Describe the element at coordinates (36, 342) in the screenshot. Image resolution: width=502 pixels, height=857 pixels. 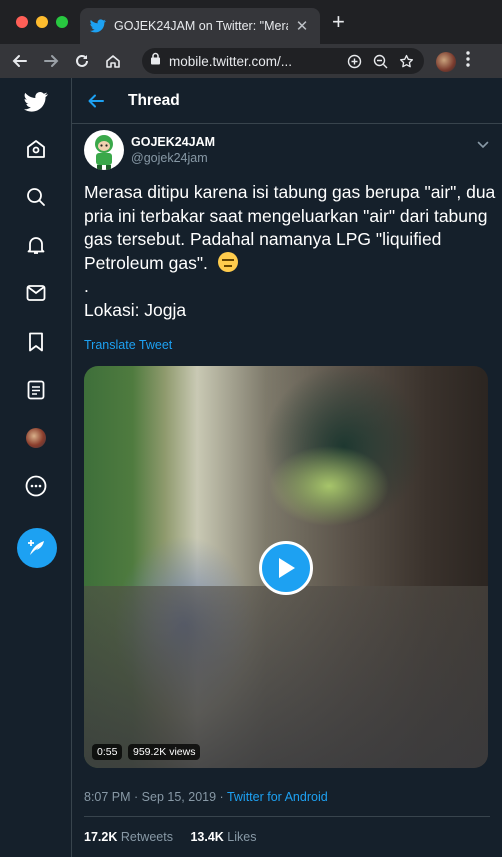
I see `bookmarks-icon` at that location.